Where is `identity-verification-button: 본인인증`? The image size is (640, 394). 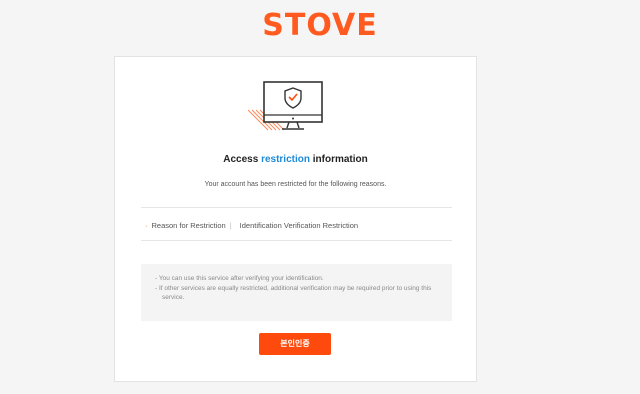 identity-verification-button: 본인인증 is located at coordinates (295, 344).